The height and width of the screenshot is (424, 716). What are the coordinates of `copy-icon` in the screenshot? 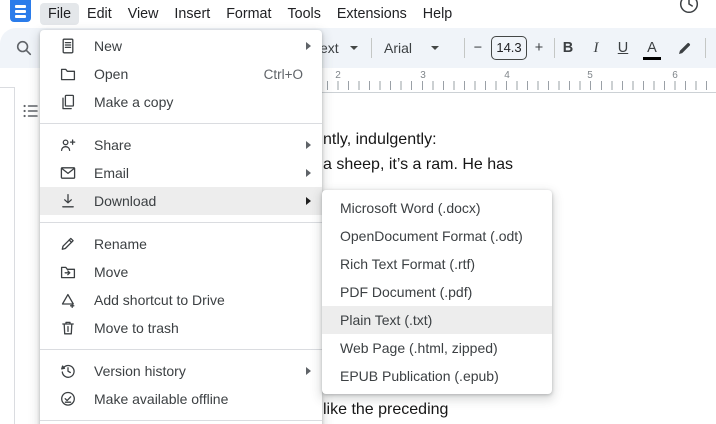 It's located at (68, 102).